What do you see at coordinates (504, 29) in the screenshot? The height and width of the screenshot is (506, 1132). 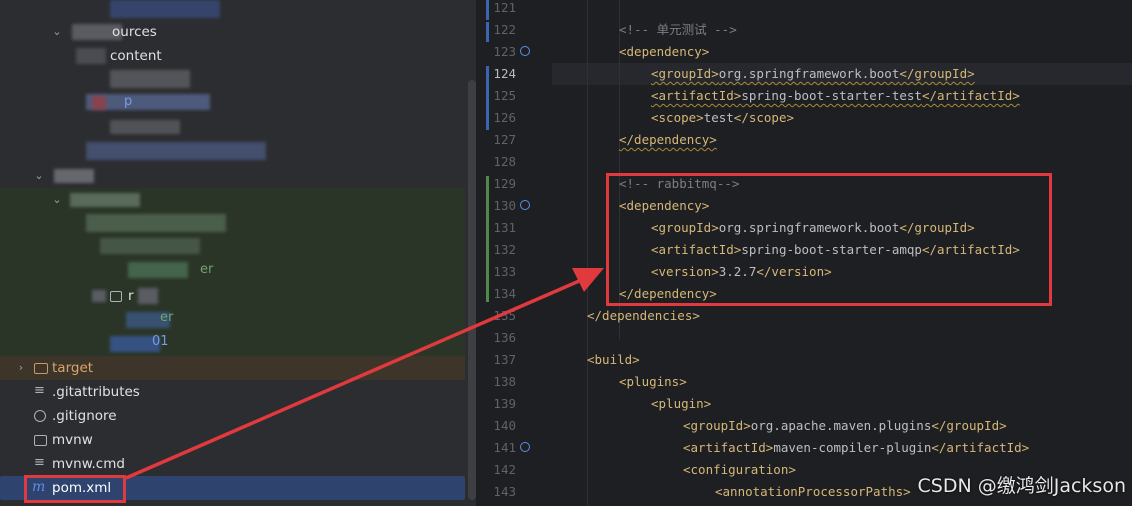 I see `line-number: 122` at bounding box center [504, 29].